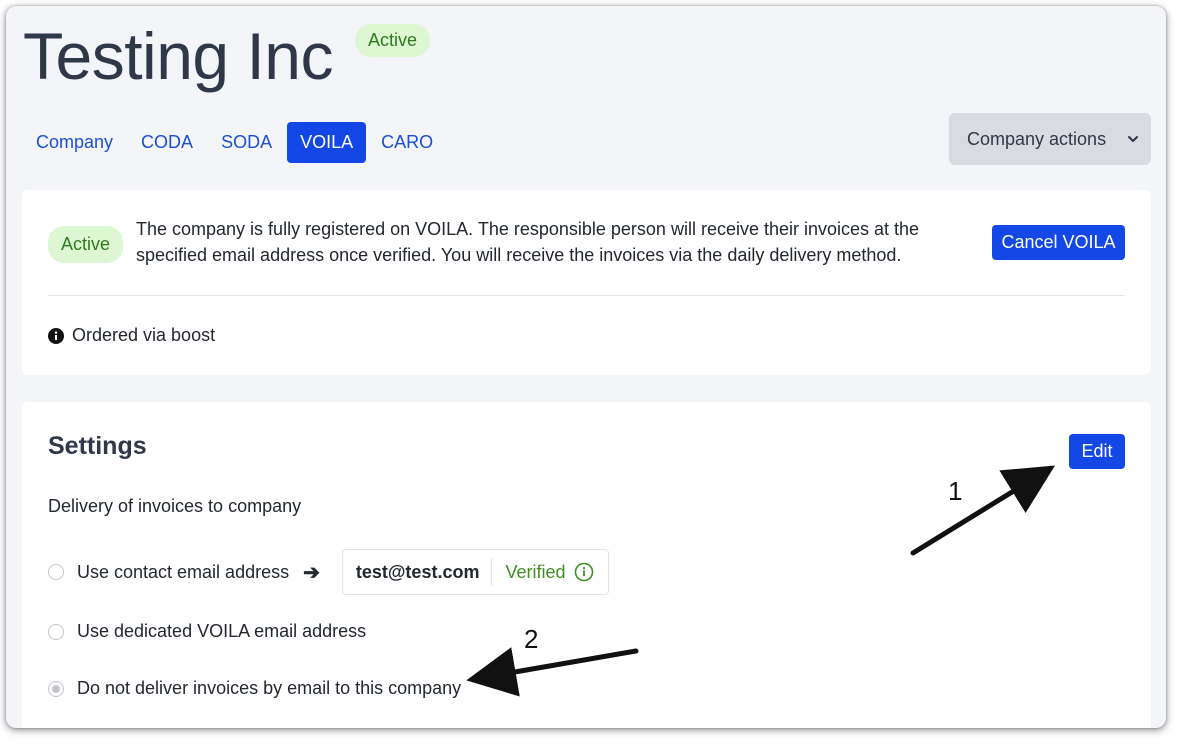  I want to click on company-actions-button: Company actions, so click(1050, 139).